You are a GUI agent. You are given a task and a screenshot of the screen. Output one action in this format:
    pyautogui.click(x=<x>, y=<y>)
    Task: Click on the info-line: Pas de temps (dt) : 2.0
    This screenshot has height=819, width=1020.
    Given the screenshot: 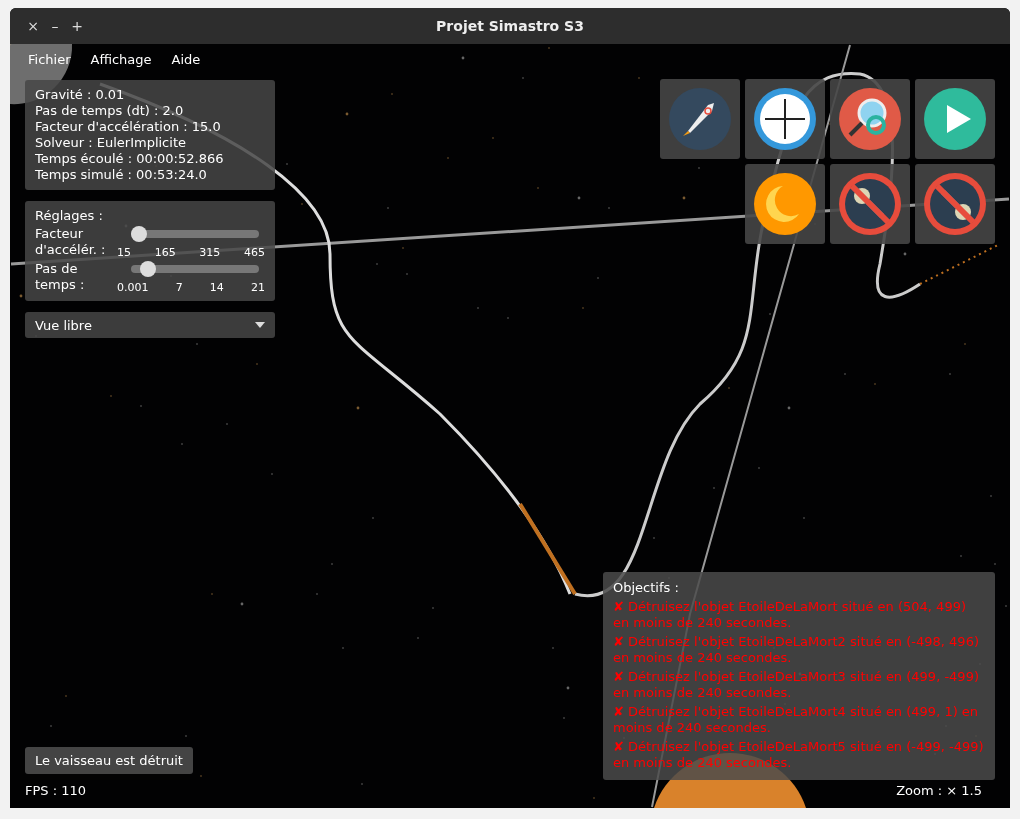 What is the action you would take?
    pyautogui.click(x=110, y=111)
    